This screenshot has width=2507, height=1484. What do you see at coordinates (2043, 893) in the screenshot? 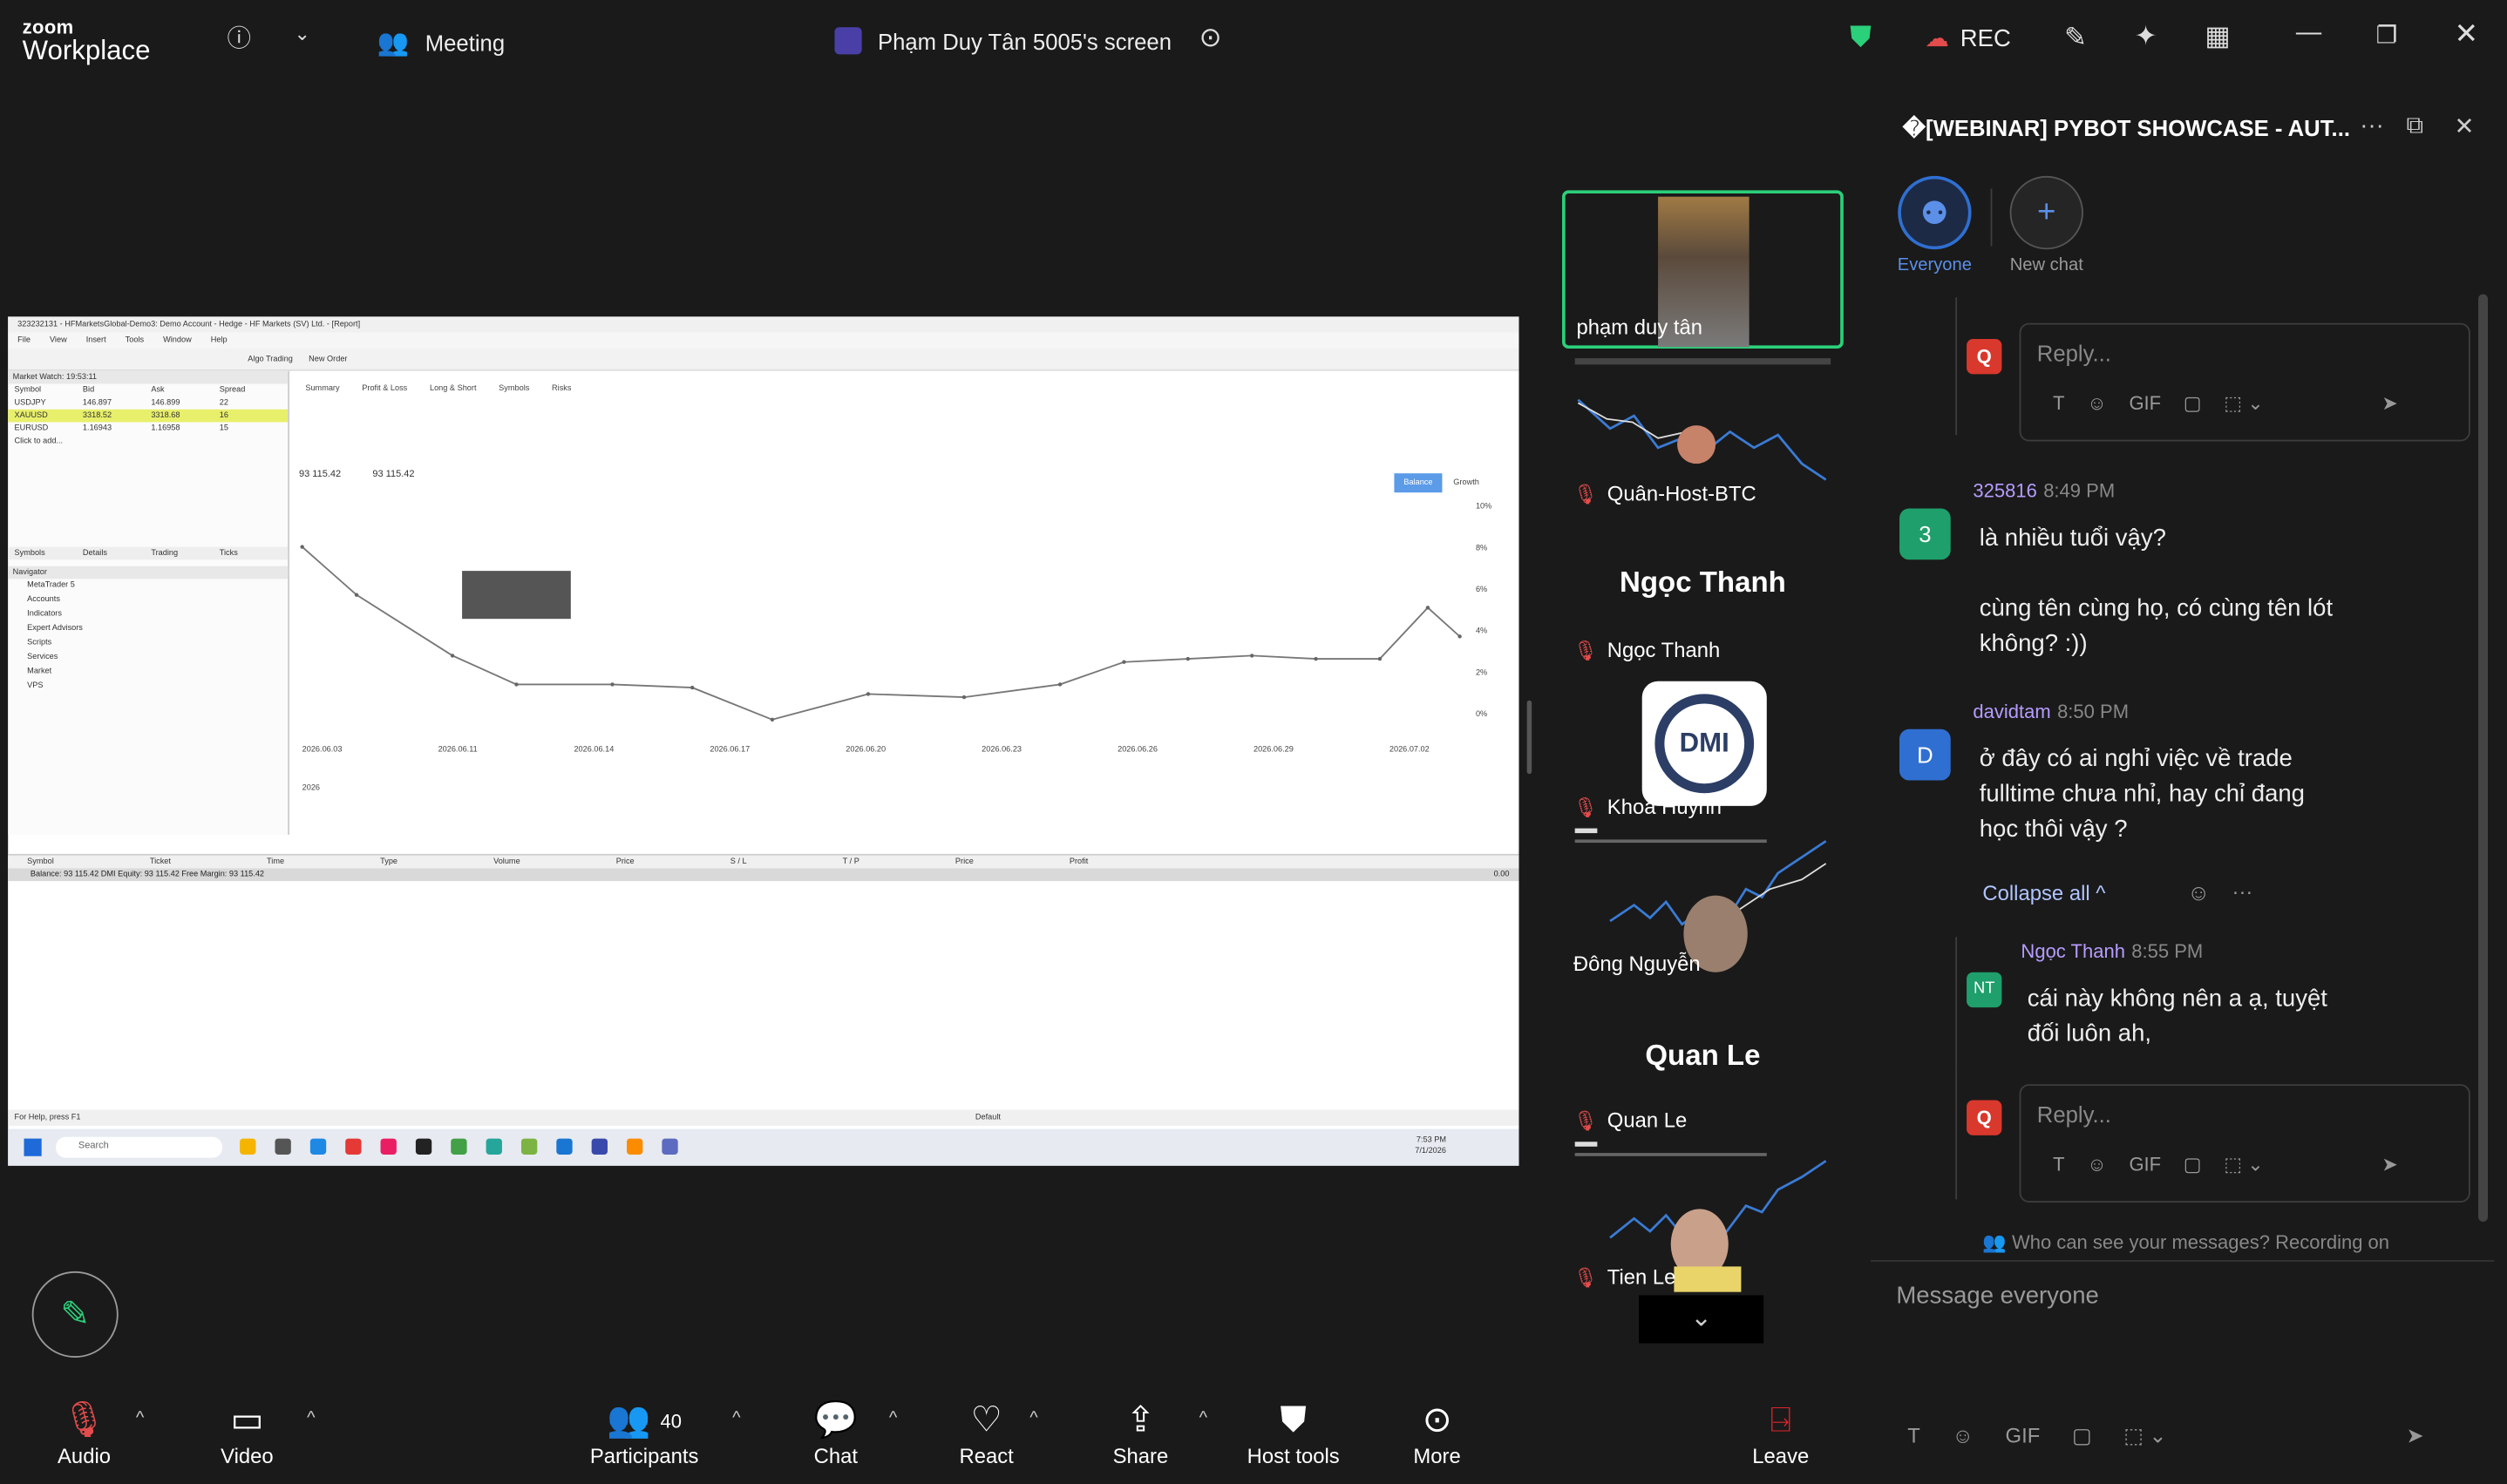
I see `collapse-all-button: Collapse all ^` at bounding box center [2043, 893].